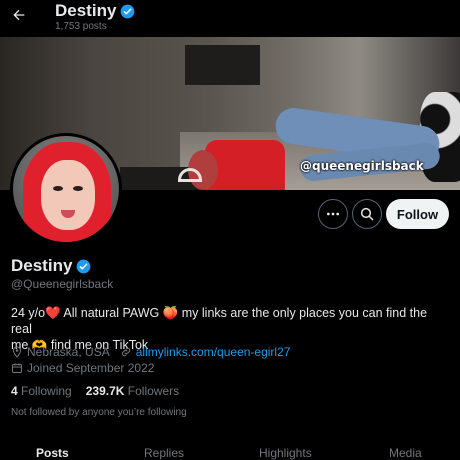 Image resolution: width=460 pixels, height=460 pixels. I want to click on following-count: 4, so click(14, 391).